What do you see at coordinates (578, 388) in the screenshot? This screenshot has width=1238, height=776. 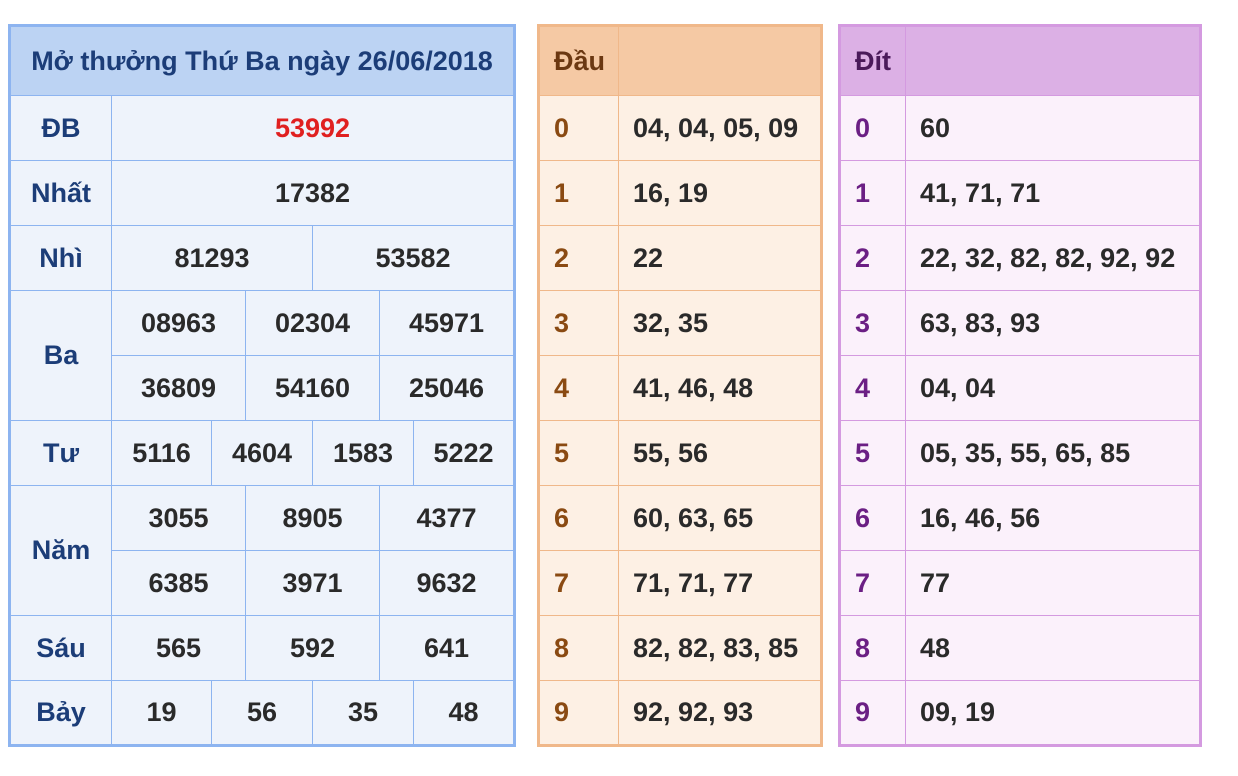 I see `dau-digit: 4` at bounding box center [578, 388].